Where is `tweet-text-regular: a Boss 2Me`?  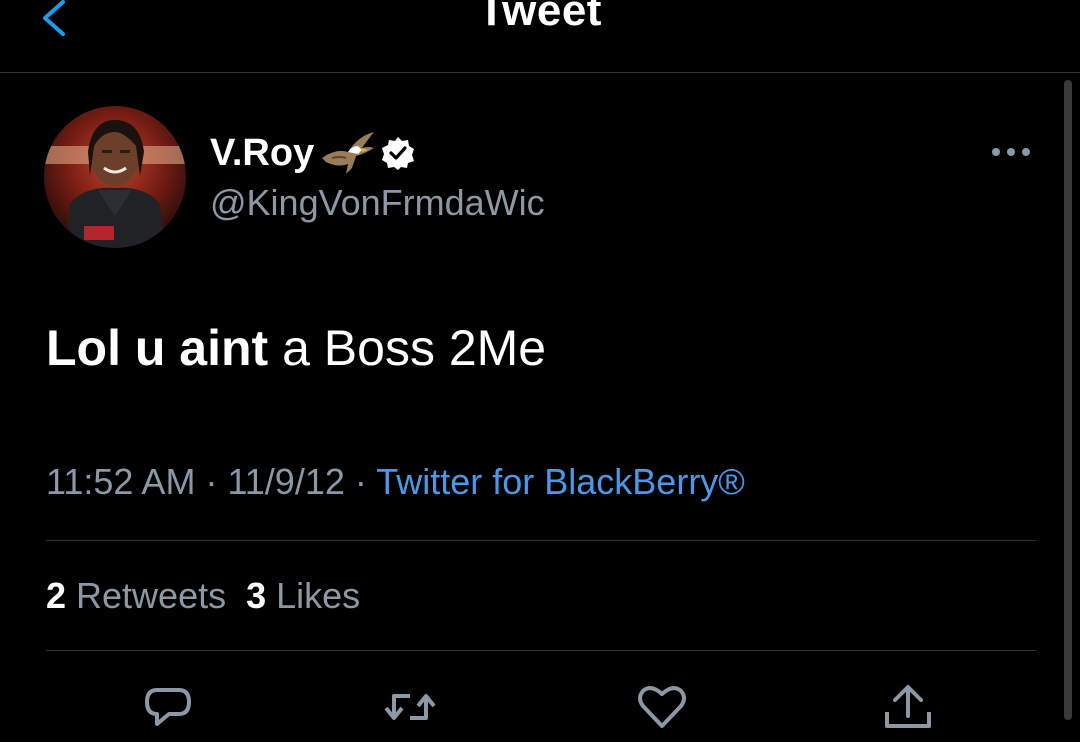
tweet-text-regular: a Boss 2Me is located at coordinates (407, 348).